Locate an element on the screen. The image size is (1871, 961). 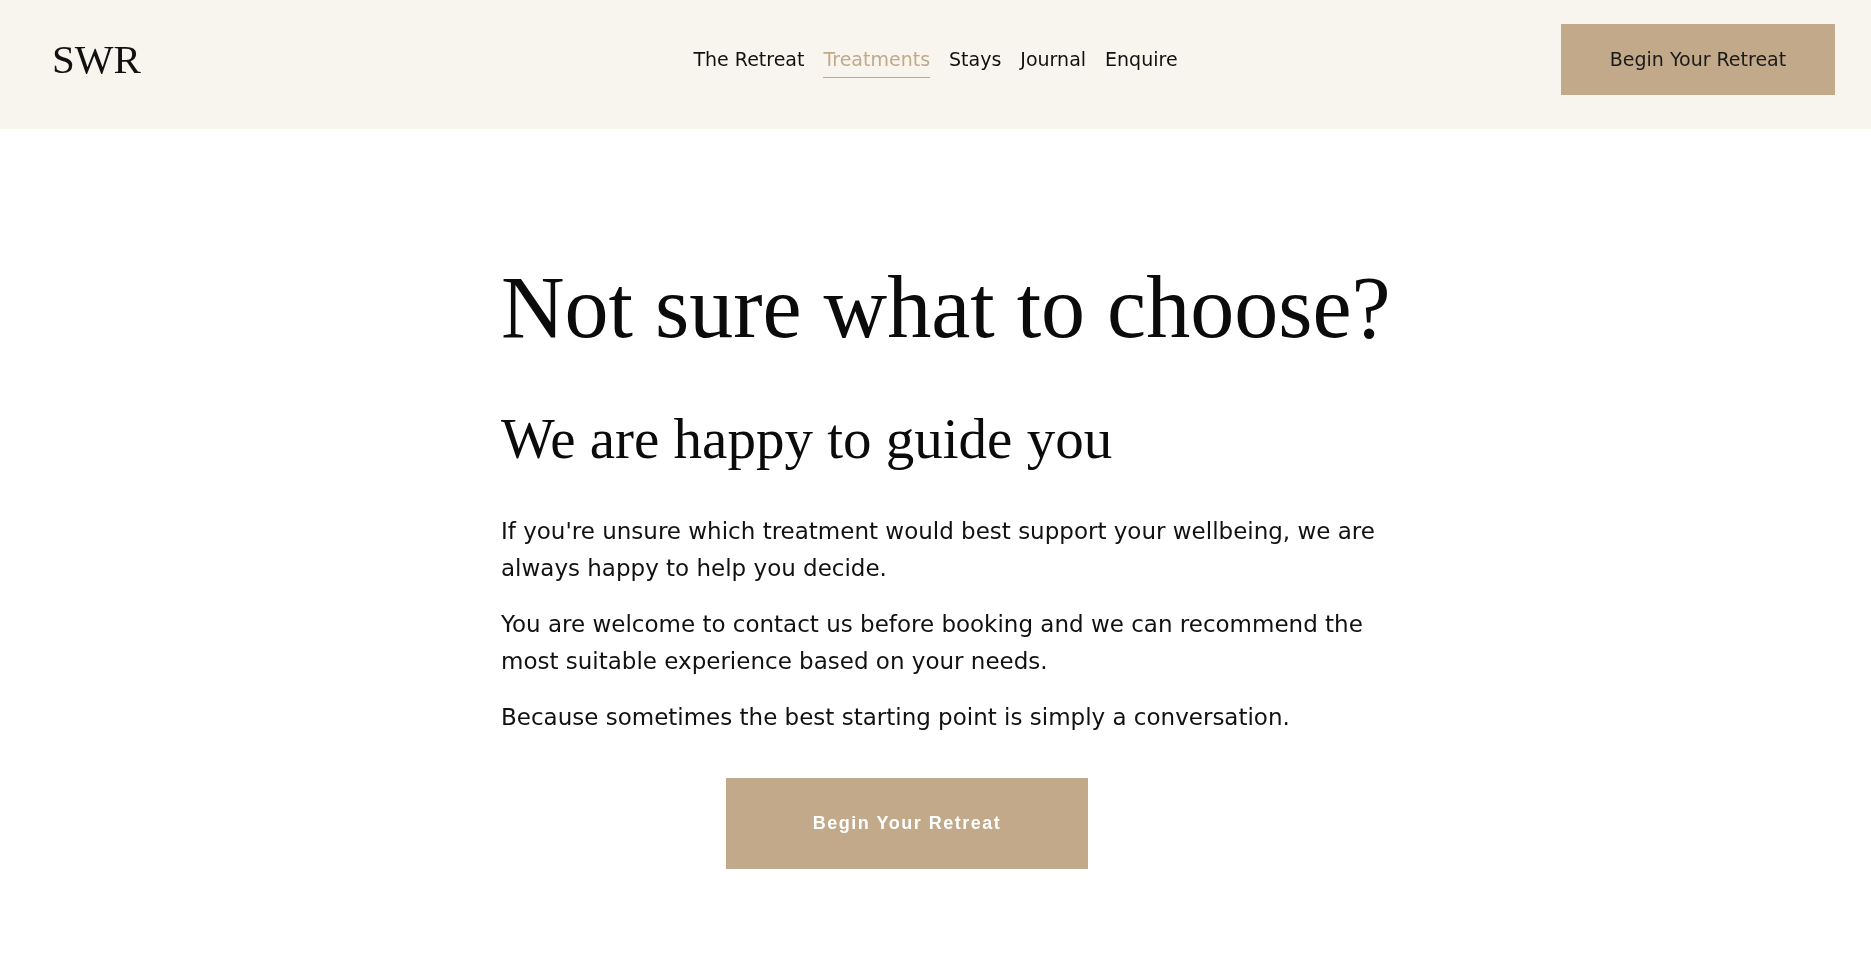
nav-link: Journal is located at coordinates (1053, 59).